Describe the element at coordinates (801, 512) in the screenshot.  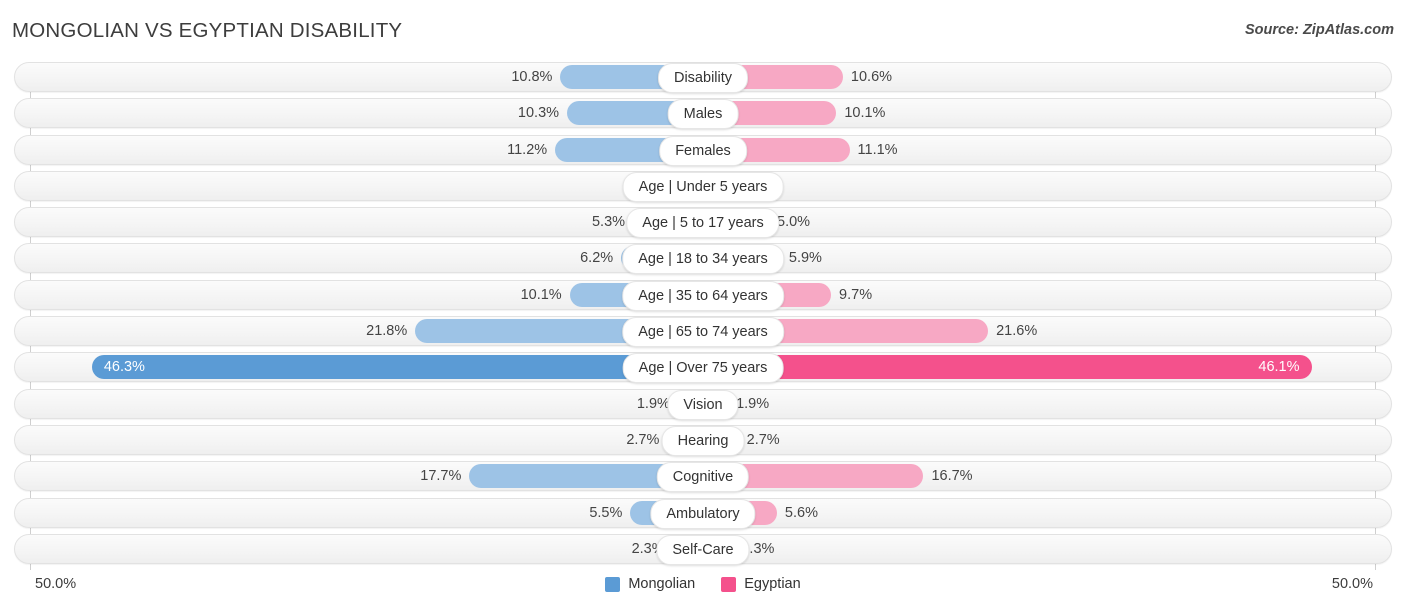
I see `value-label-egyptian: 5.6%` at that location.